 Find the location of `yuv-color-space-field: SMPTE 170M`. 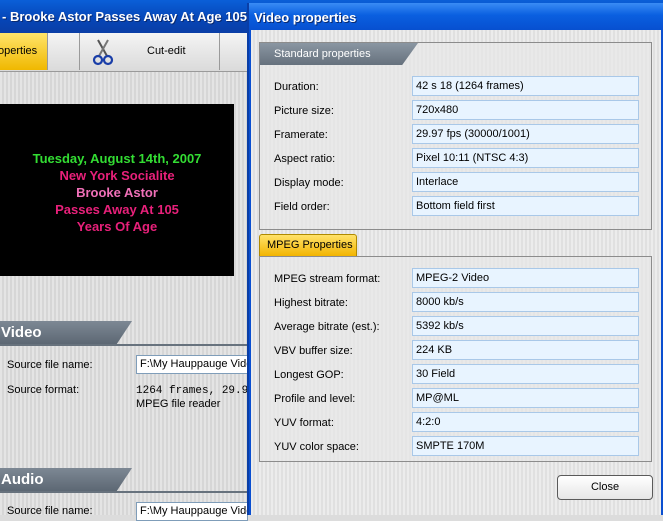

yuv-color-space-field: SMPTE 170M is located at coordinates (525, 446).